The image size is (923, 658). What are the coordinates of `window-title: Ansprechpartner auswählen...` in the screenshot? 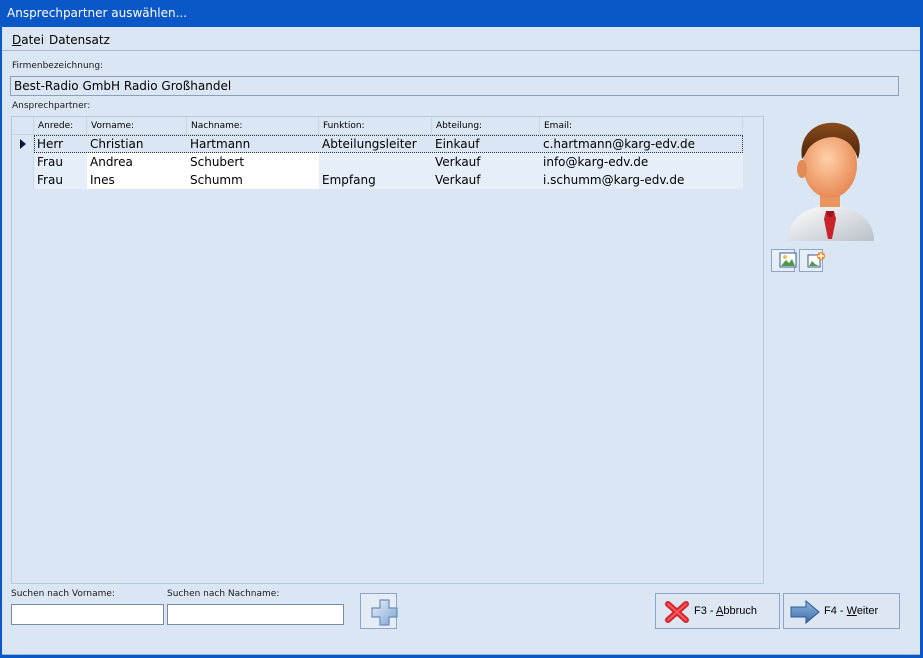 It's located at (97, 13).